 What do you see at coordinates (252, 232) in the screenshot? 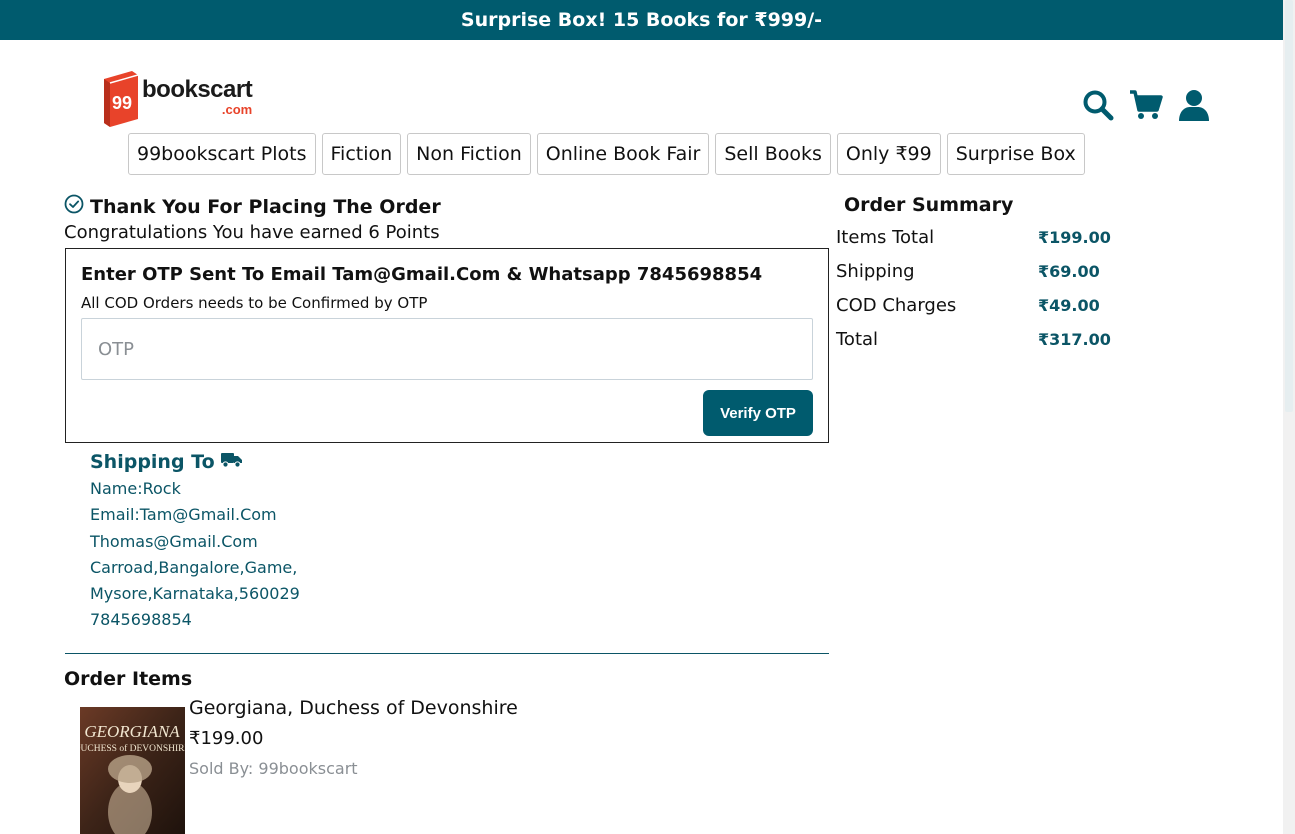
I see `points-message: Congratulations You have earned 6 Points` at bounding box center [252, 232].